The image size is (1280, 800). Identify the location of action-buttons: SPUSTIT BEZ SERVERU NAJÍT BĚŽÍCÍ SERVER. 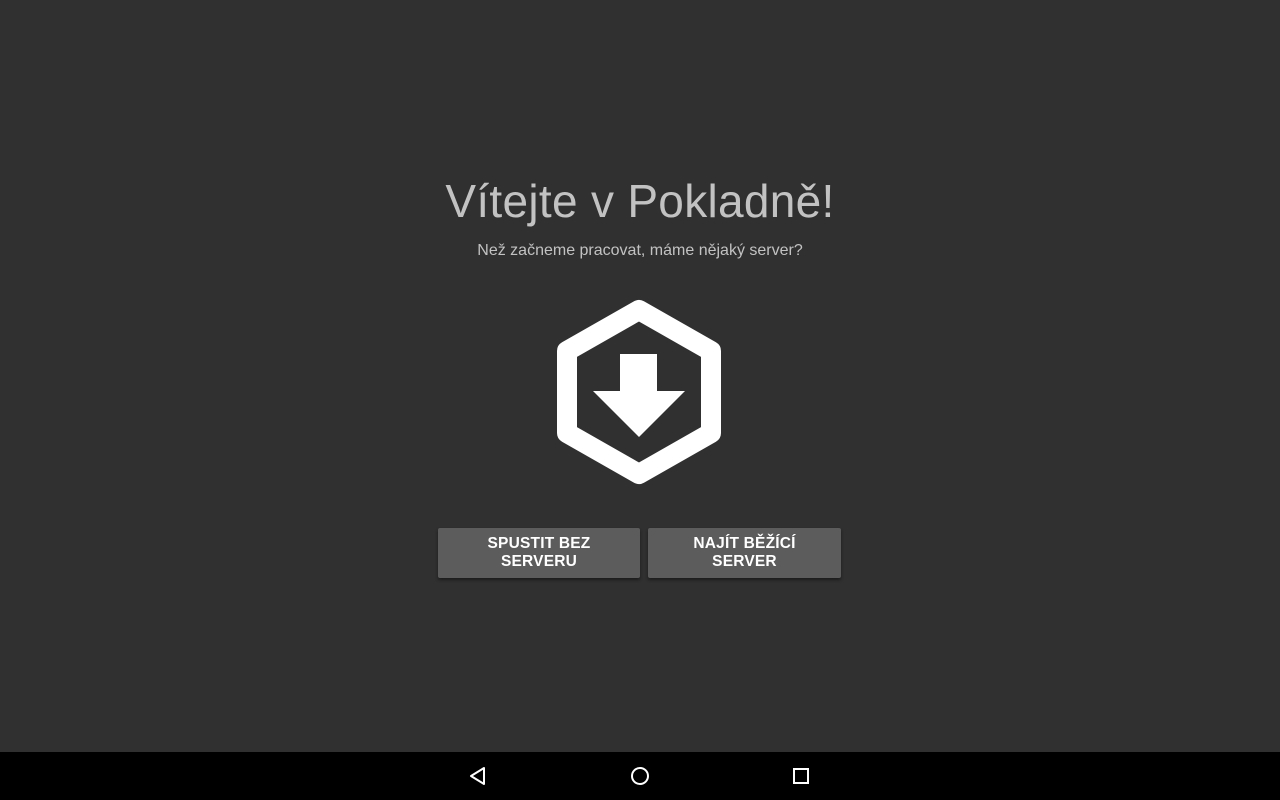
(639, 553).